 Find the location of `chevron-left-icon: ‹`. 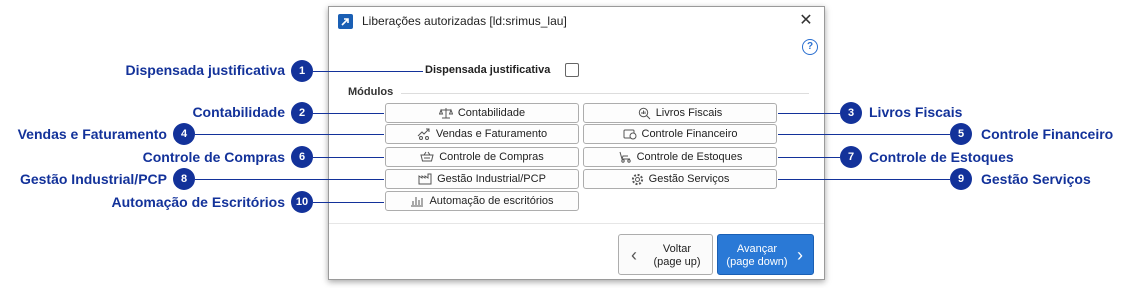

chevron-left-icon: ‹ is located at coordinates (634, 255).